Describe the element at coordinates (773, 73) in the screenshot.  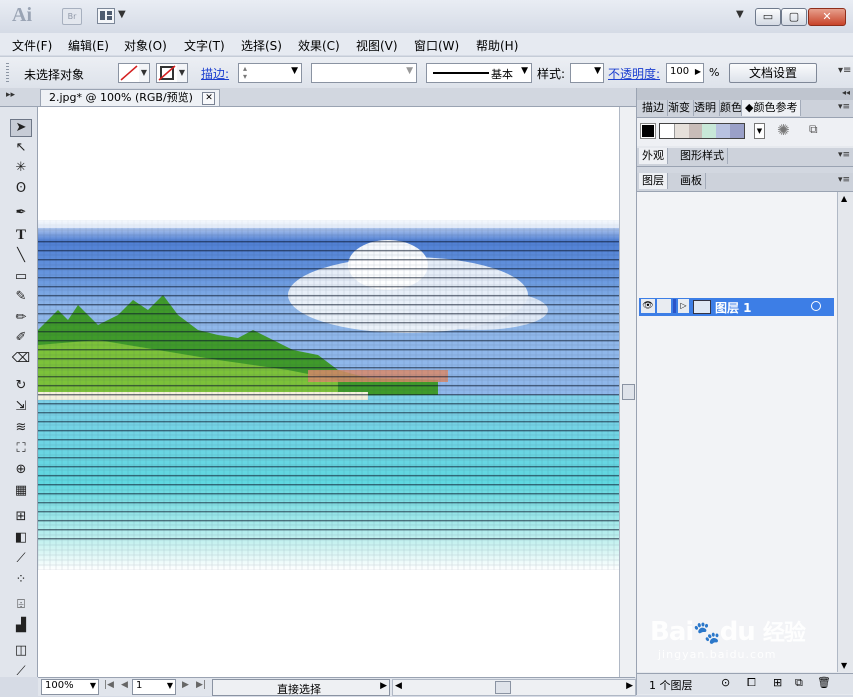
I see `document-setup-button: 文档设置` at that location.